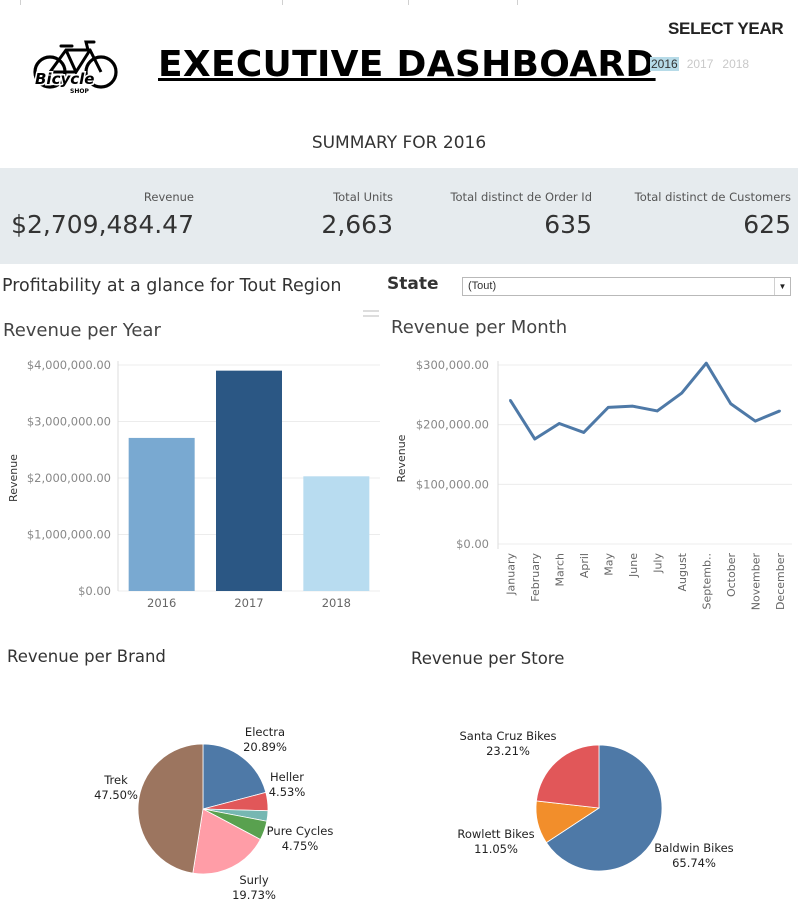  I want to click on kpi-label: Total distinct de Order Id, so click(521, 197).